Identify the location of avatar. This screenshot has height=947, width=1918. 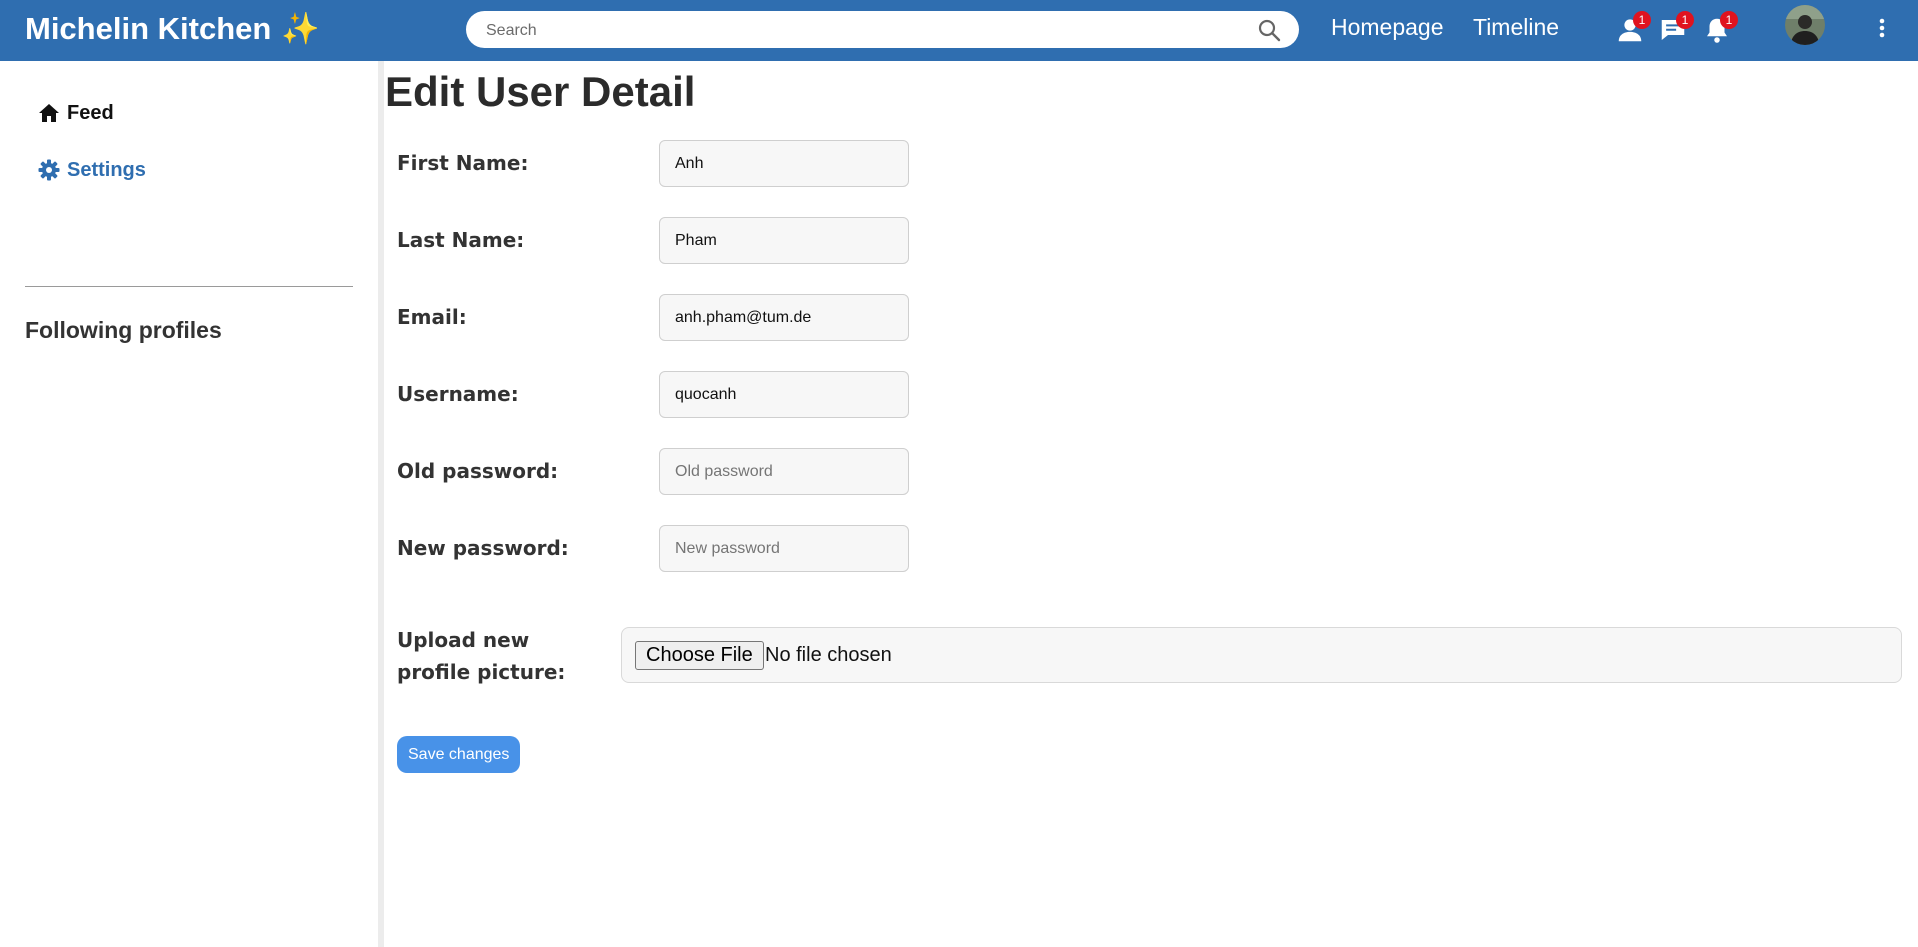
(1805, 25).